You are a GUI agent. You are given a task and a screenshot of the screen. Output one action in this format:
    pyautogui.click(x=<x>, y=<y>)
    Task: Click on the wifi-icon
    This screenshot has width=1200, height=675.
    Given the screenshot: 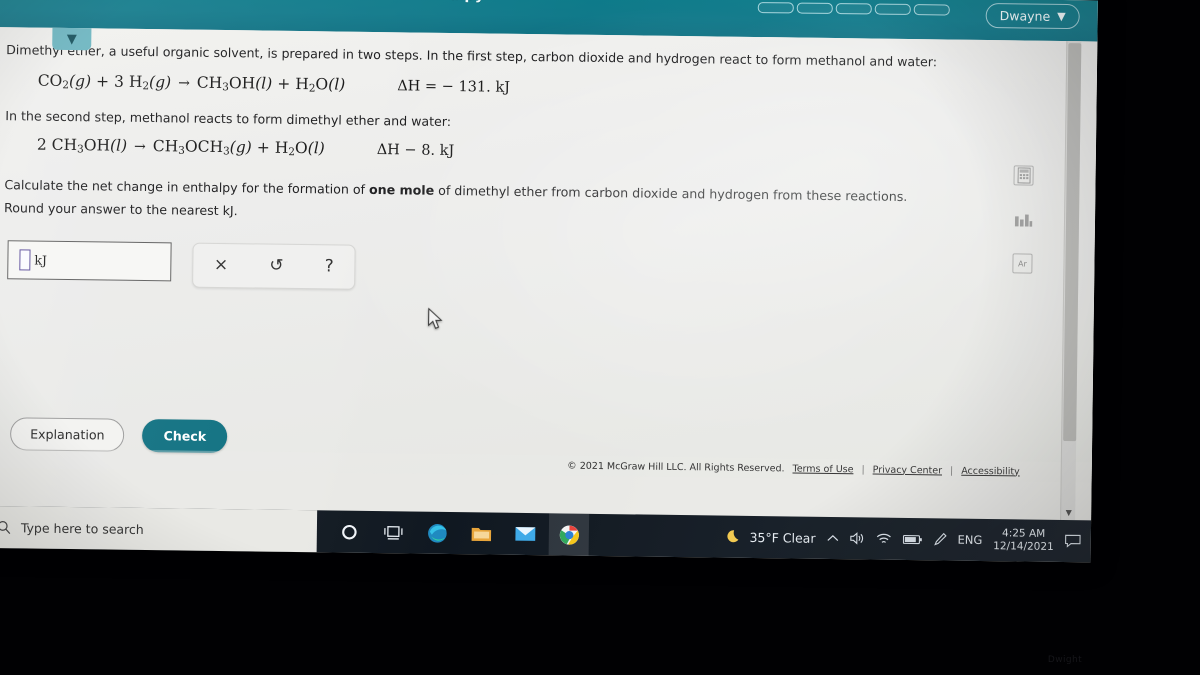 What is the action you would take?
    pyautogui.click(x=883, y=538)
    